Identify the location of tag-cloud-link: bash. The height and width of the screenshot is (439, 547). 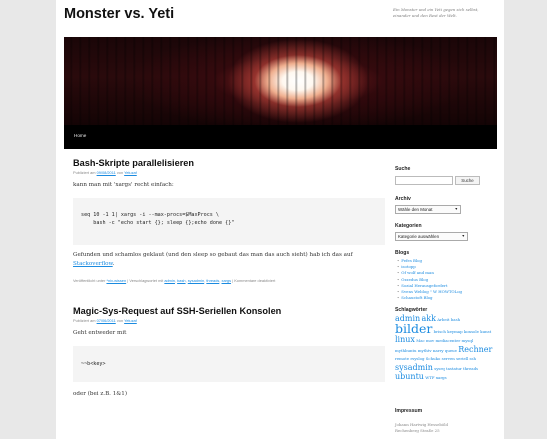
(455, 319).